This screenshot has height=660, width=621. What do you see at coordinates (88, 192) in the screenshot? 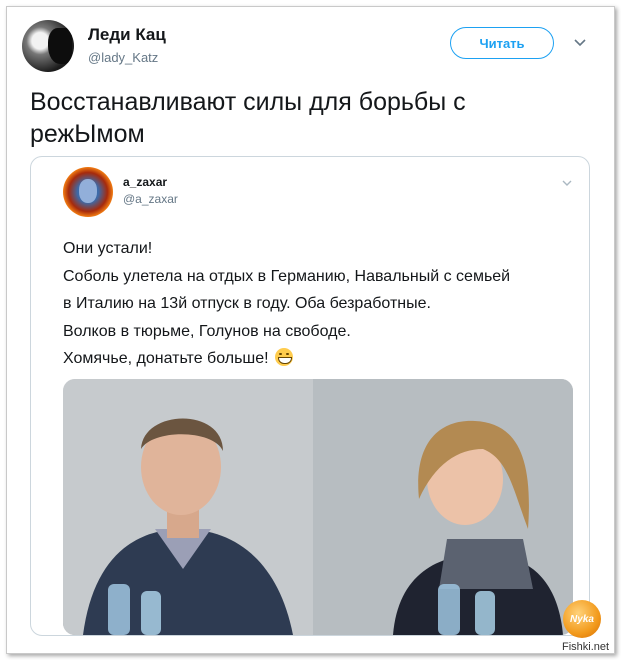
I see `quoted-author-avatar` at bounding box center [88, 192].